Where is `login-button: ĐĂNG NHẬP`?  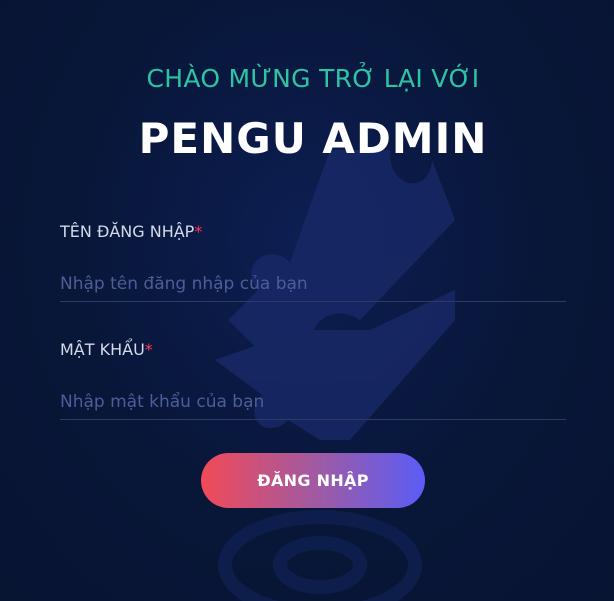 login-button: ĐĂNG NHẬP is located at coordinates (313, 480).